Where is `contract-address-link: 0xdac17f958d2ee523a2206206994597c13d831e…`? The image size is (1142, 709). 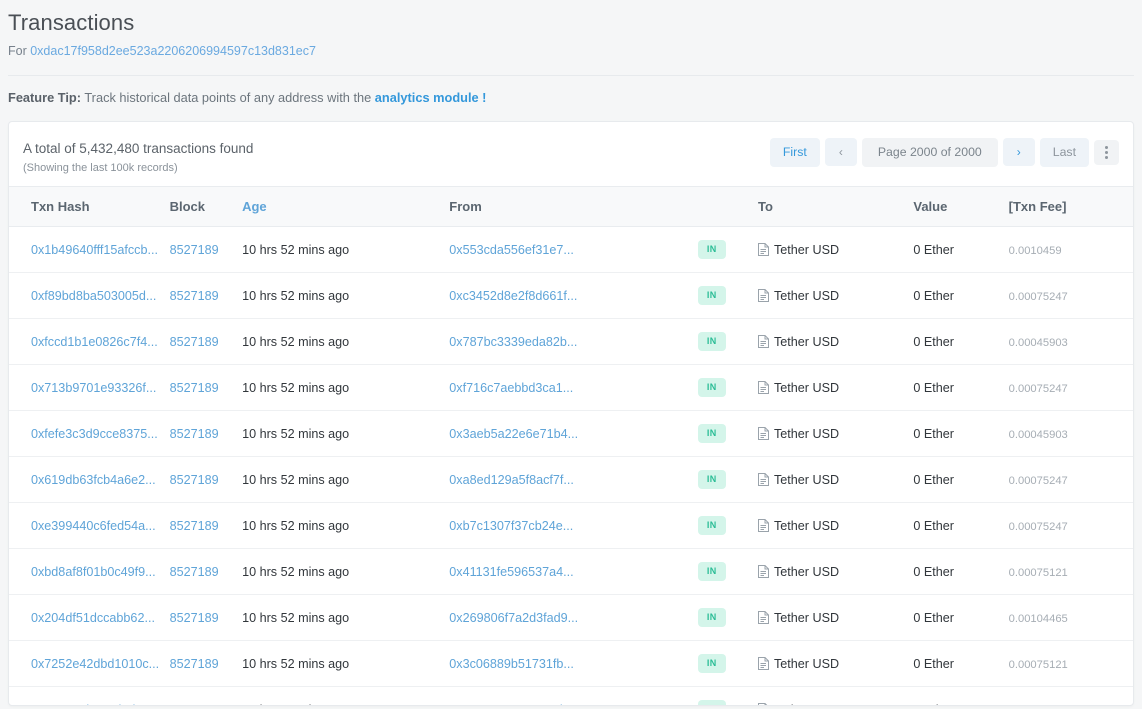 contract-address-link: 0xdac17f958d2ee523a2206206994597c13d831e… is located at coordinates (173, 51).